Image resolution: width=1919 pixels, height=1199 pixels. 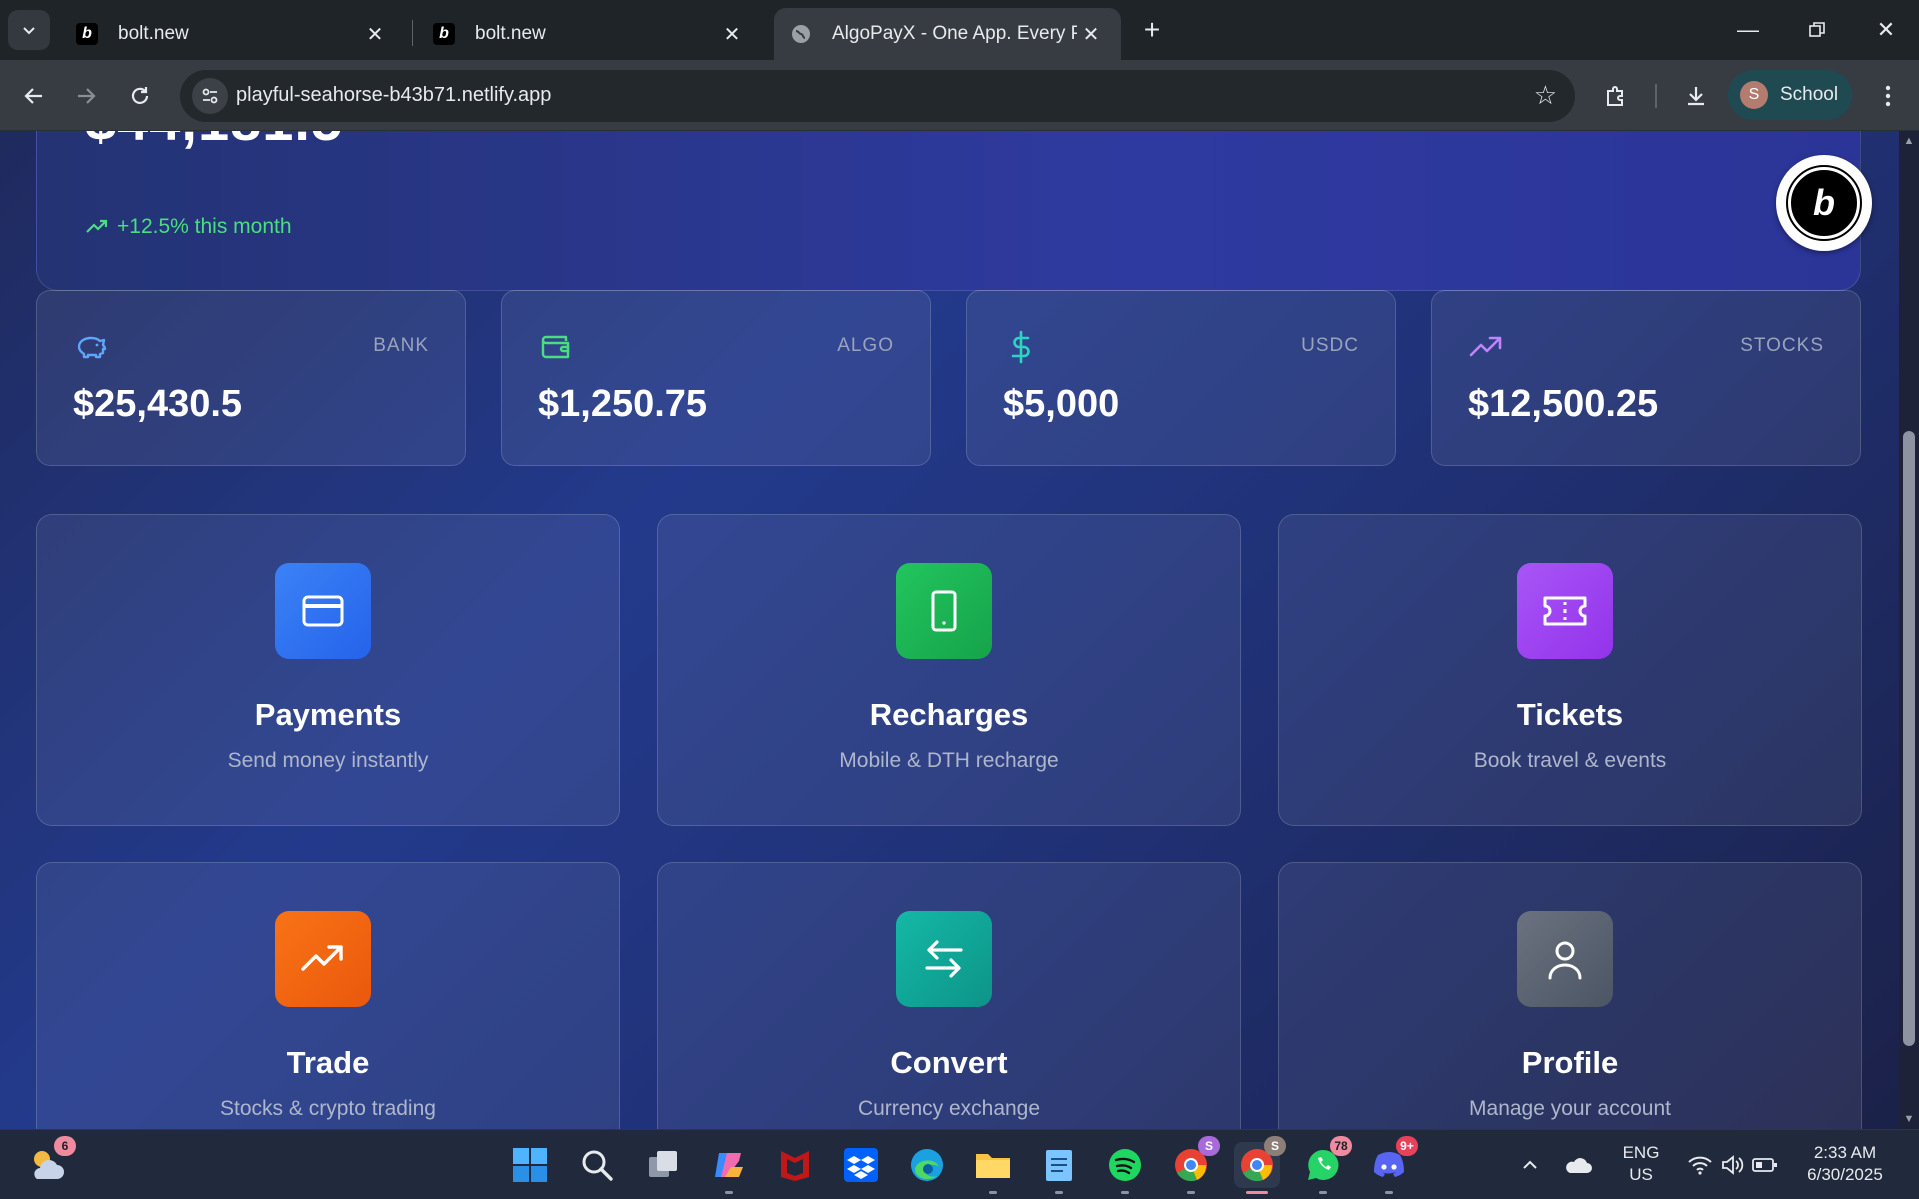 I want to click on feature-title: Recharges, so click(x=949, y=714).